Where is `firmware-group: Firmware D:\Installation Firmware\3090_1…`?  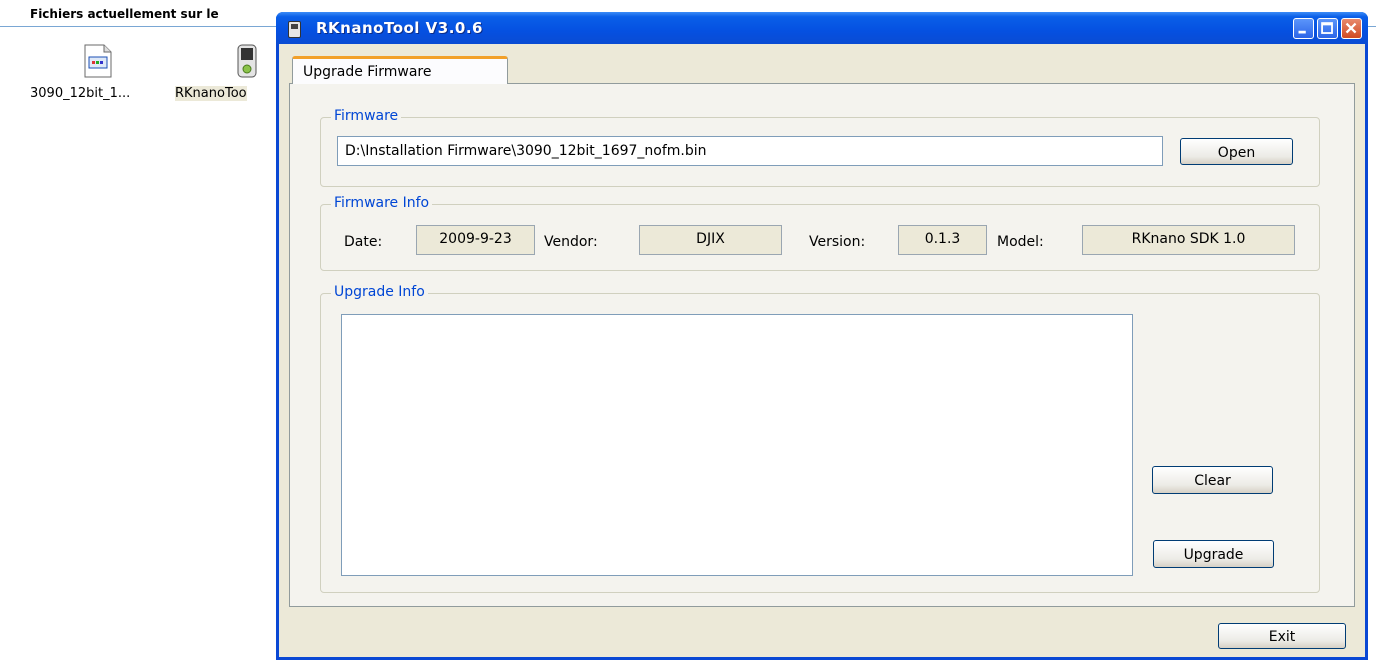 firmware-group: Firmware D:\Installation Firmware\3090_1… is located at coordinates (820, 147).